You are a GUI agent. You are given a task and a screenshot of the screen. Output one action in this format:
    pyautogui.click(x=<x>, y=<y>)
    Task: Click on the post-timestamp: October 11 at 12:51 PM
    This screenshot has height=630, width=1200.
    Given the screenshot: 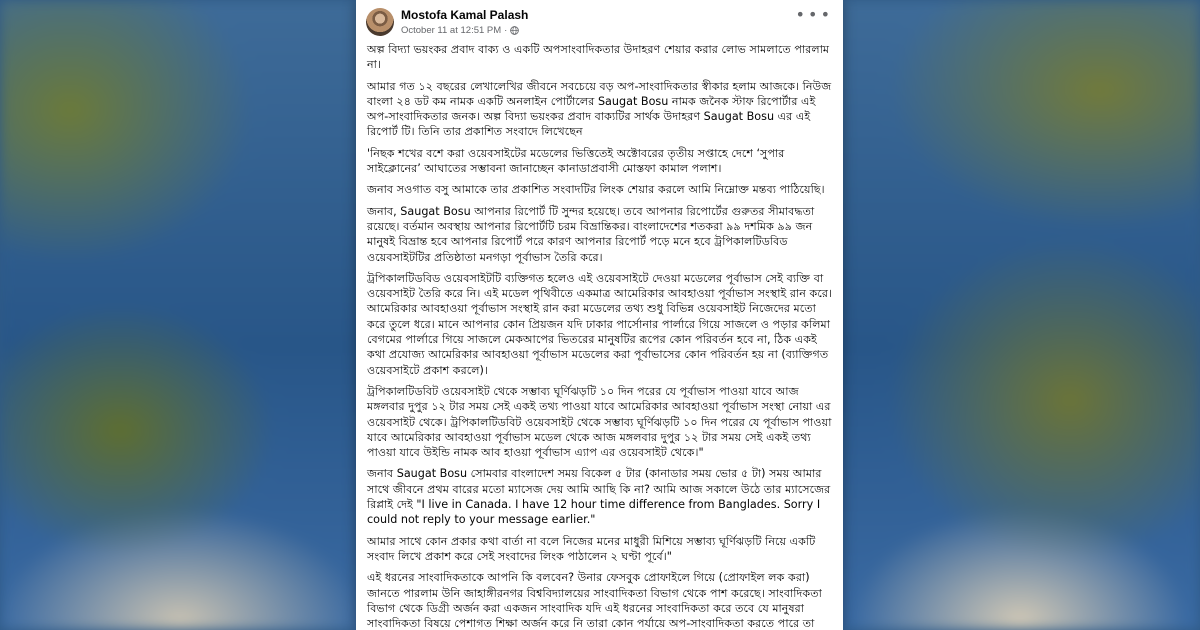 What is the action you would take?
    pyautogui.click(x=451, y=30)
    